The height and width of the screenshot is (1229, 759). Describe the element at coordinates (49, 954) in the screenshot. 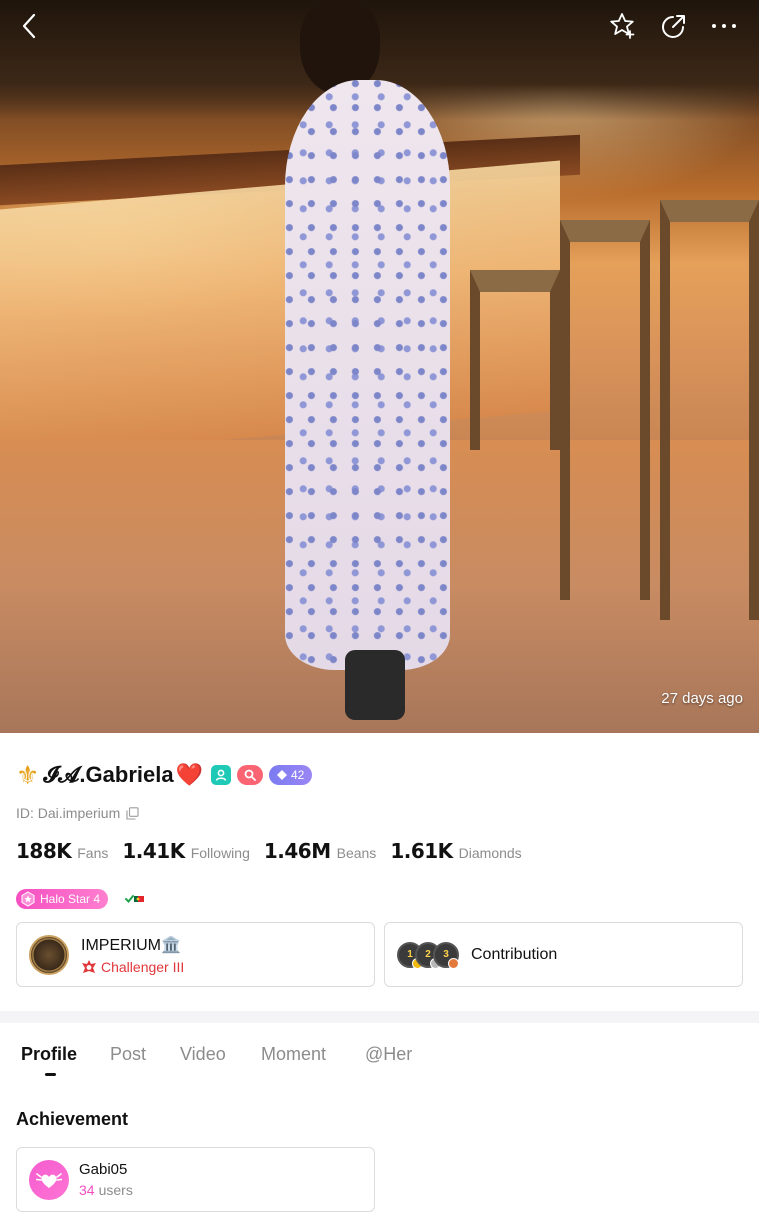

I see `family-emblem-icon` at that location.